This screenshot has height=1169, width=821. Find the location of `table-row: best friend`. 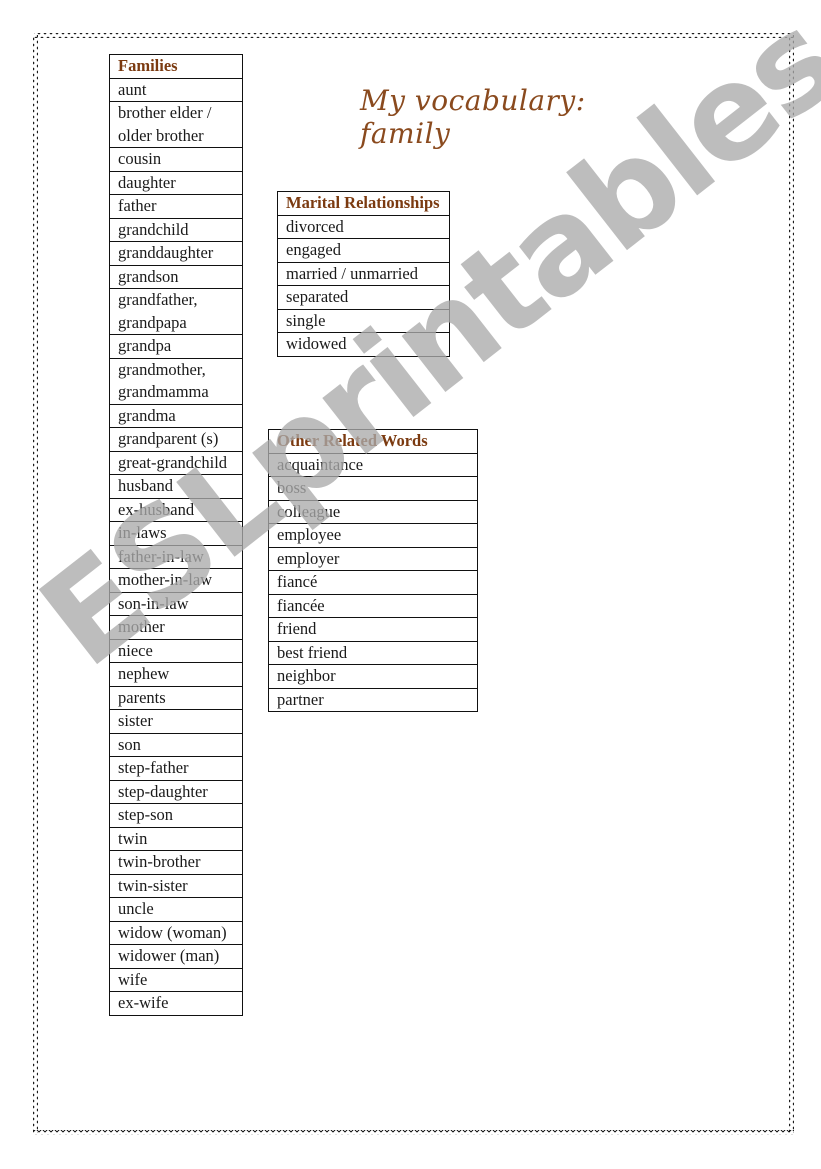

table-row: best friend is located at coordinates (373, 652).